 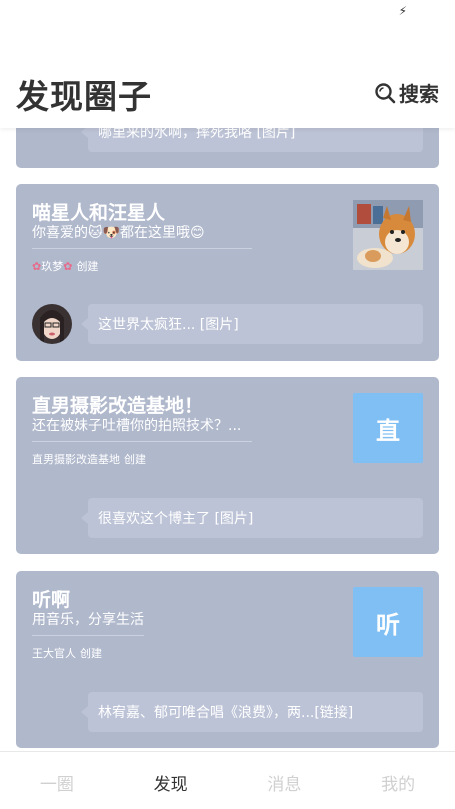 What do you see at coordinates (285, 780) in the screenshot?
I see `tab-messages: 消息` at bounding box center [285, 780].